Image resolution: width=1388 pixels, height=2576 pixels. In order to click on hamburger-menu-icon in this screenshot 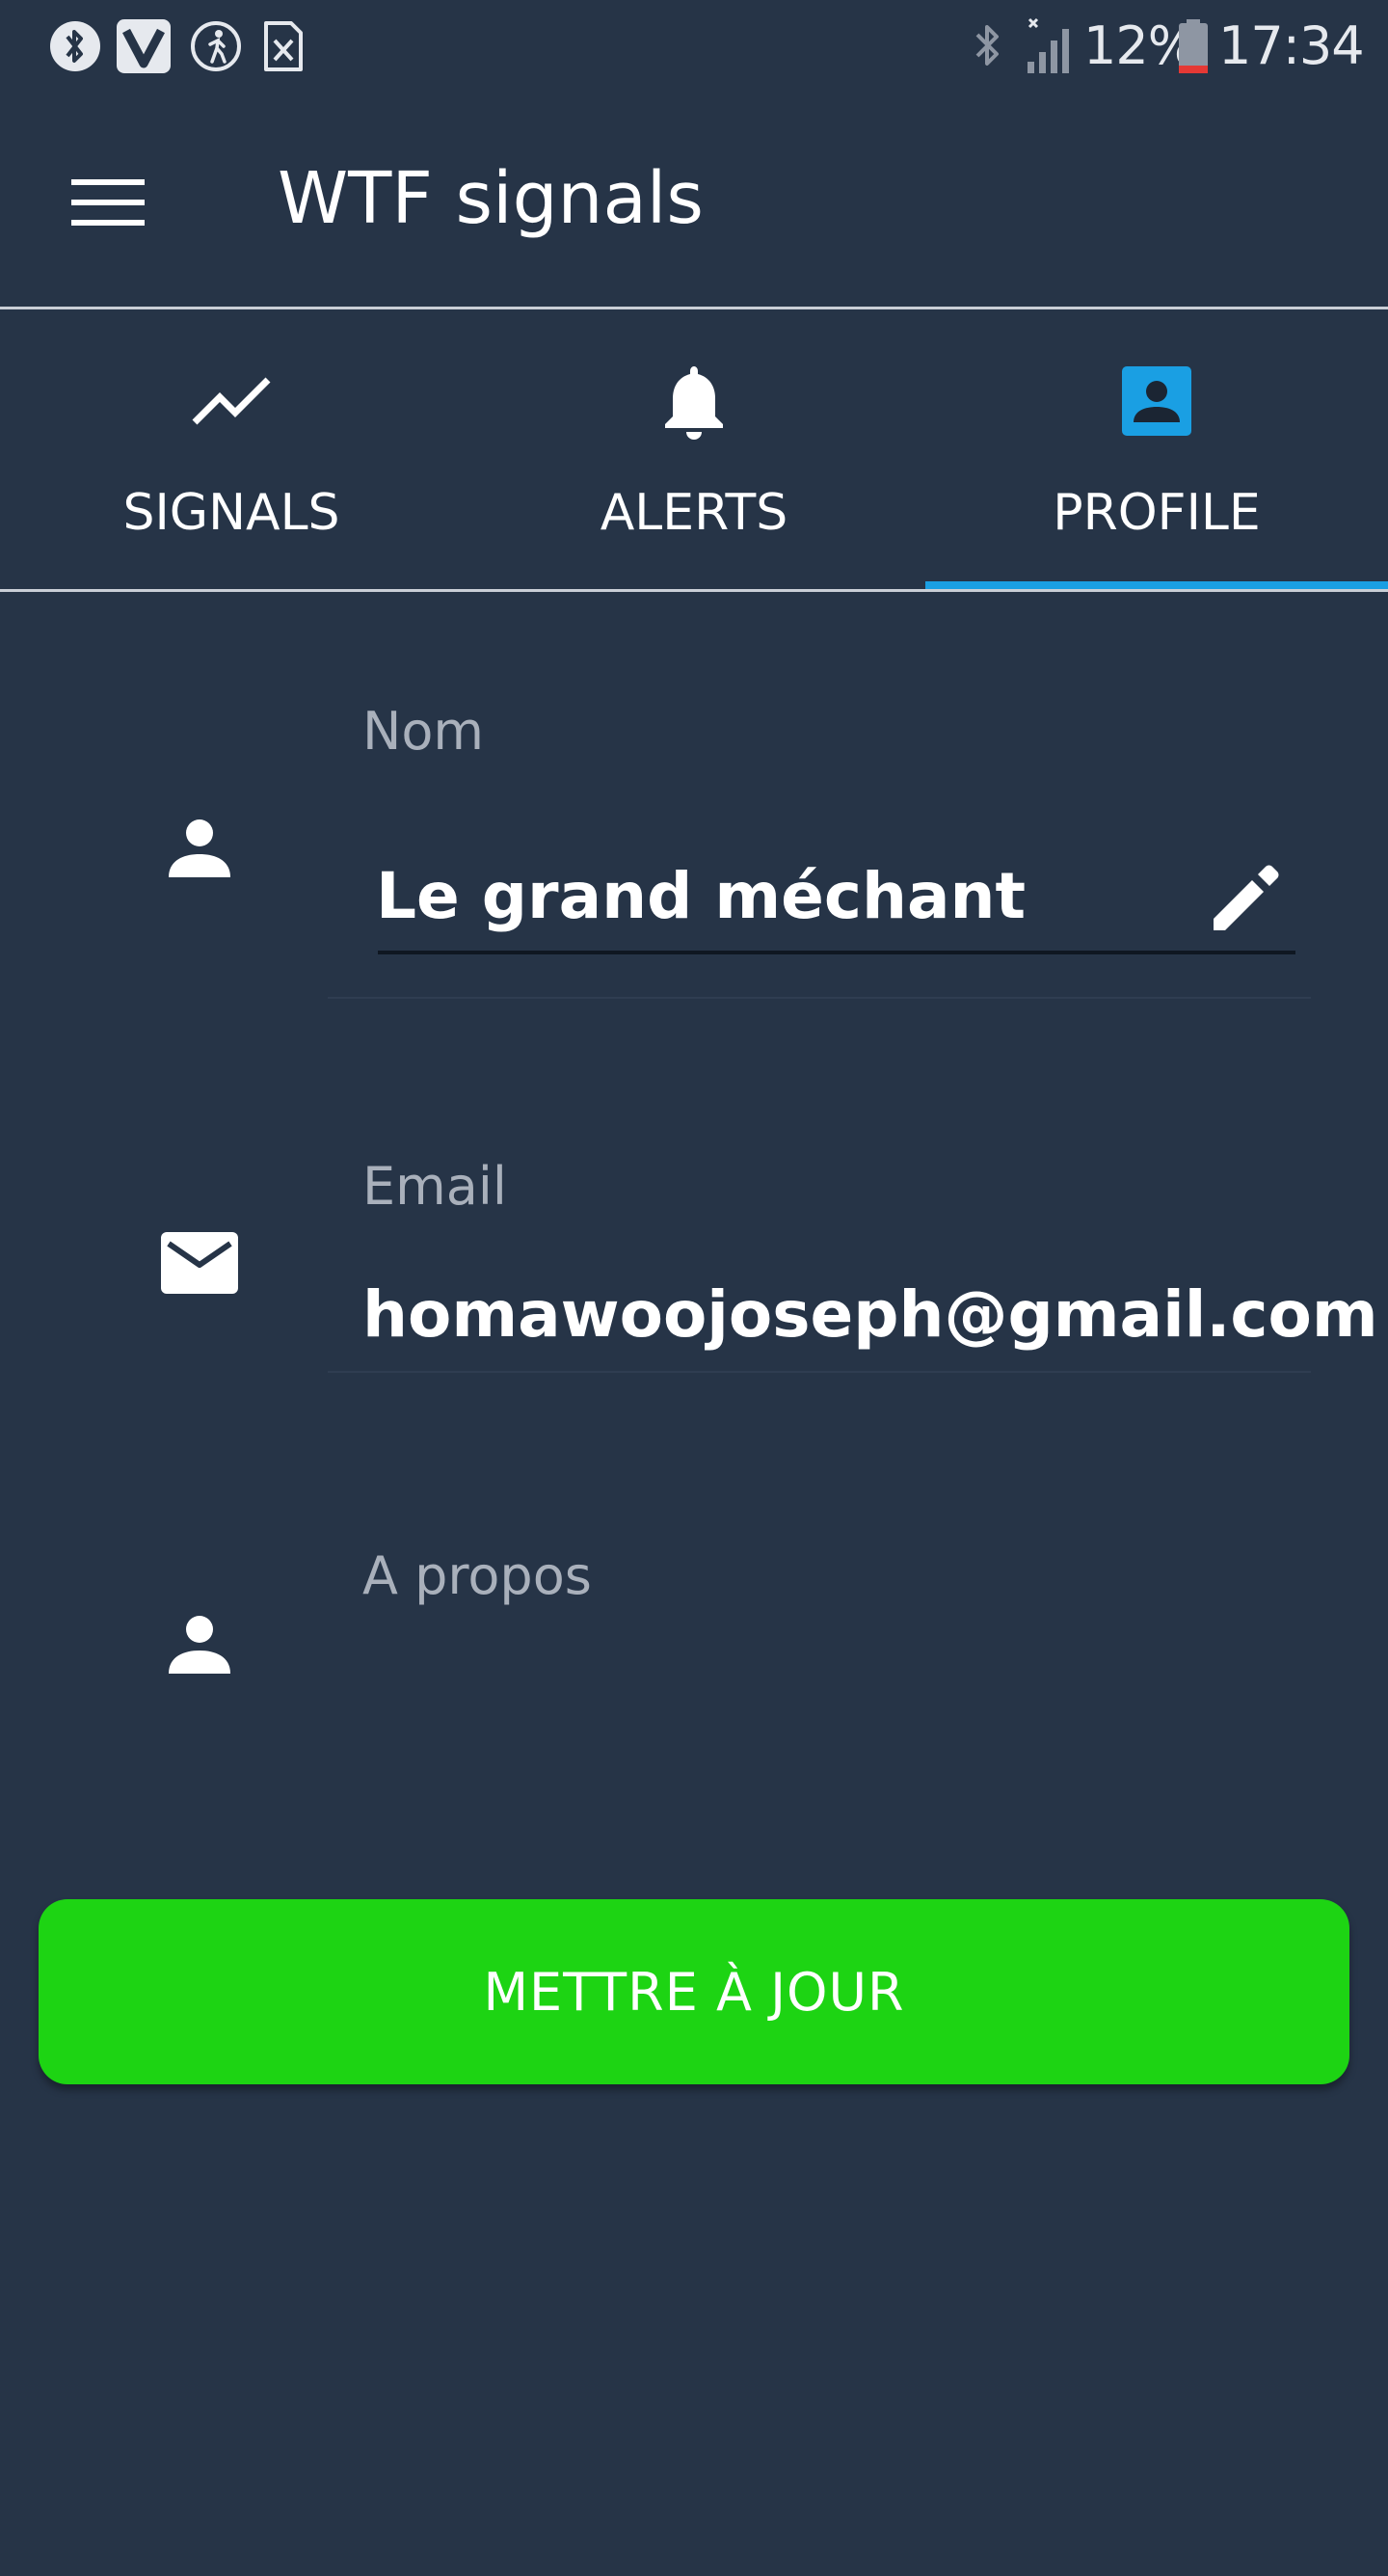, I will do `click(108, 203)`.